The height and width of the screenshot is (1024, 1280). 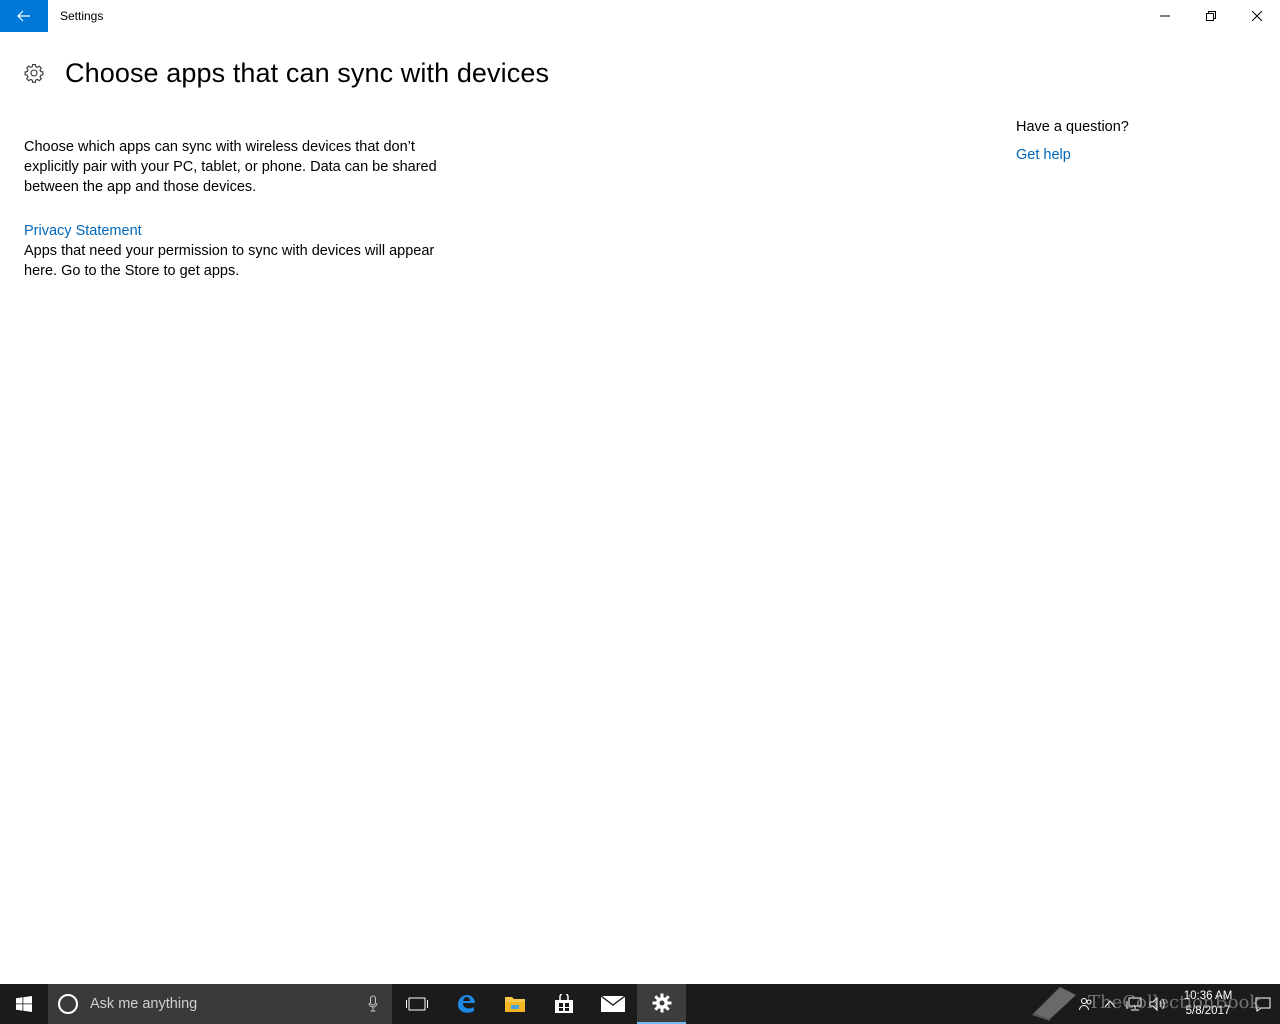 What do you see at coordinates (1208, 1004) in the screenshot?
I see `clock: 10:36 AM 5/8/2017` at bounding box center [1208, 1004].